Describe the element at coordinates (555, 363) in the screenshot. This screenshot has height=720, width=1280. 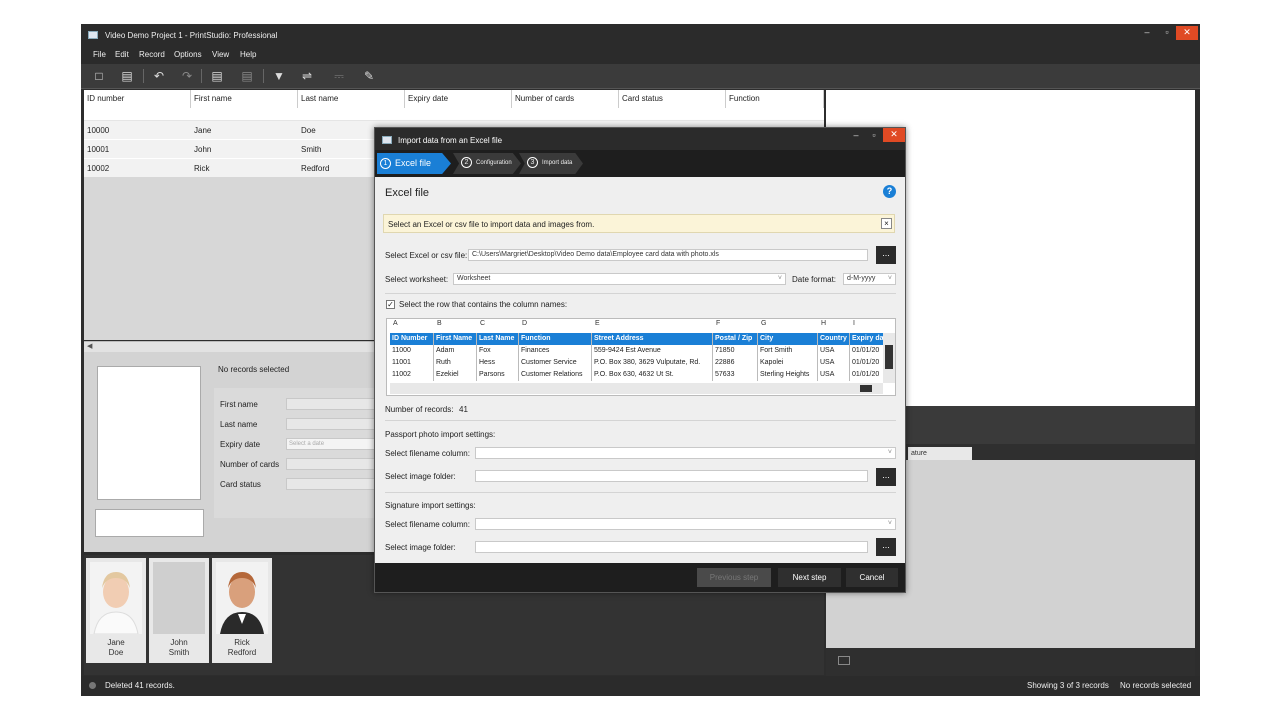
I see `preview-cell: Customer Service` at that location.